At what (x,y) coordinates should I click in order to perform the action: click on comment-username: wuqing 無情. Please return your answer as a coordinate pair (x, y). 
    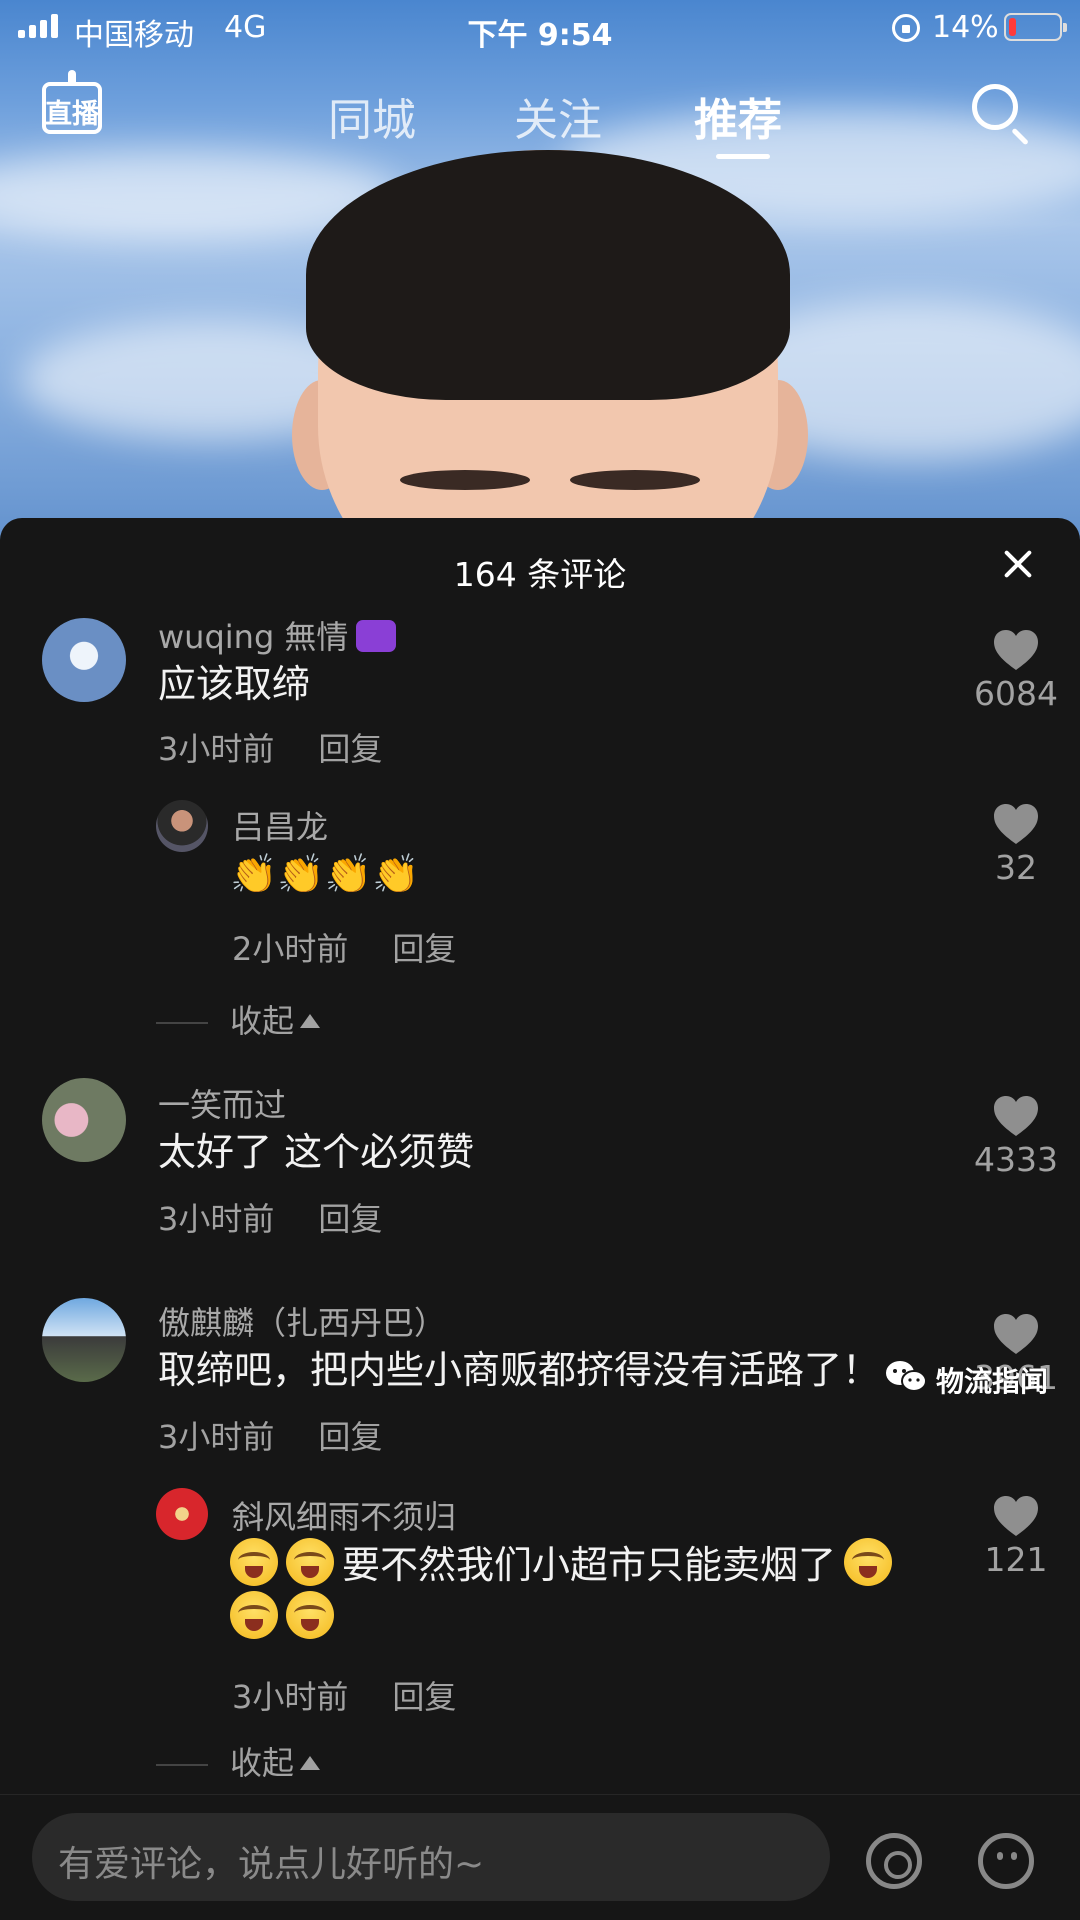
    Looking at the image, I should click on (277, 635).